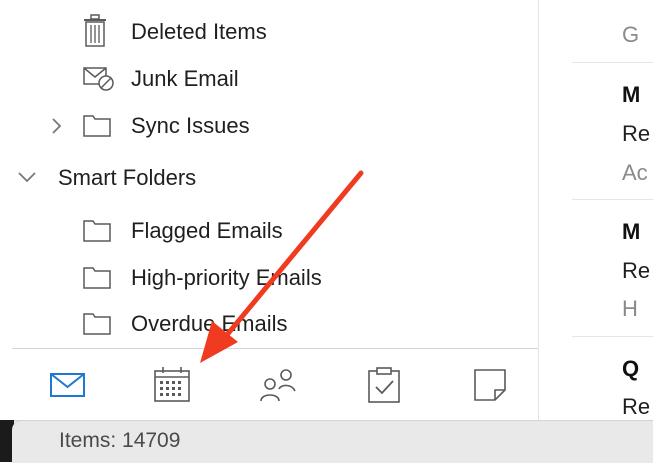 The width and height of the screenshot is (653, 463). I want to click on trash-icon, so click(95, 33).